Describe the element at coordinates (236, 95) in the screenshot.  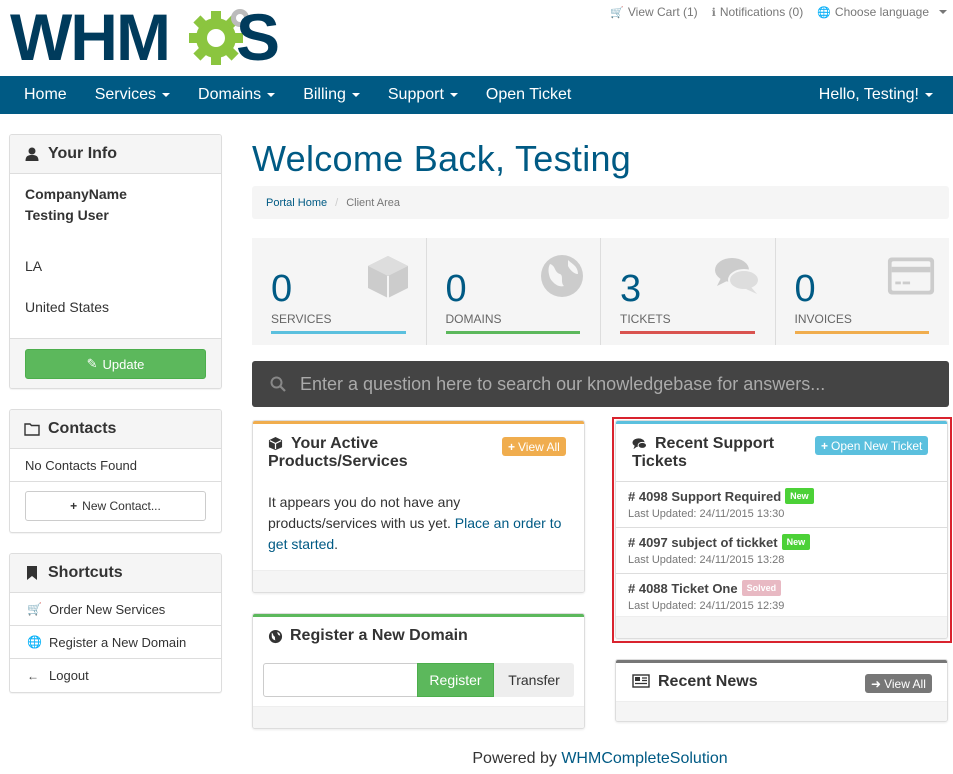
I see `nav-domains: Domains` at that location.